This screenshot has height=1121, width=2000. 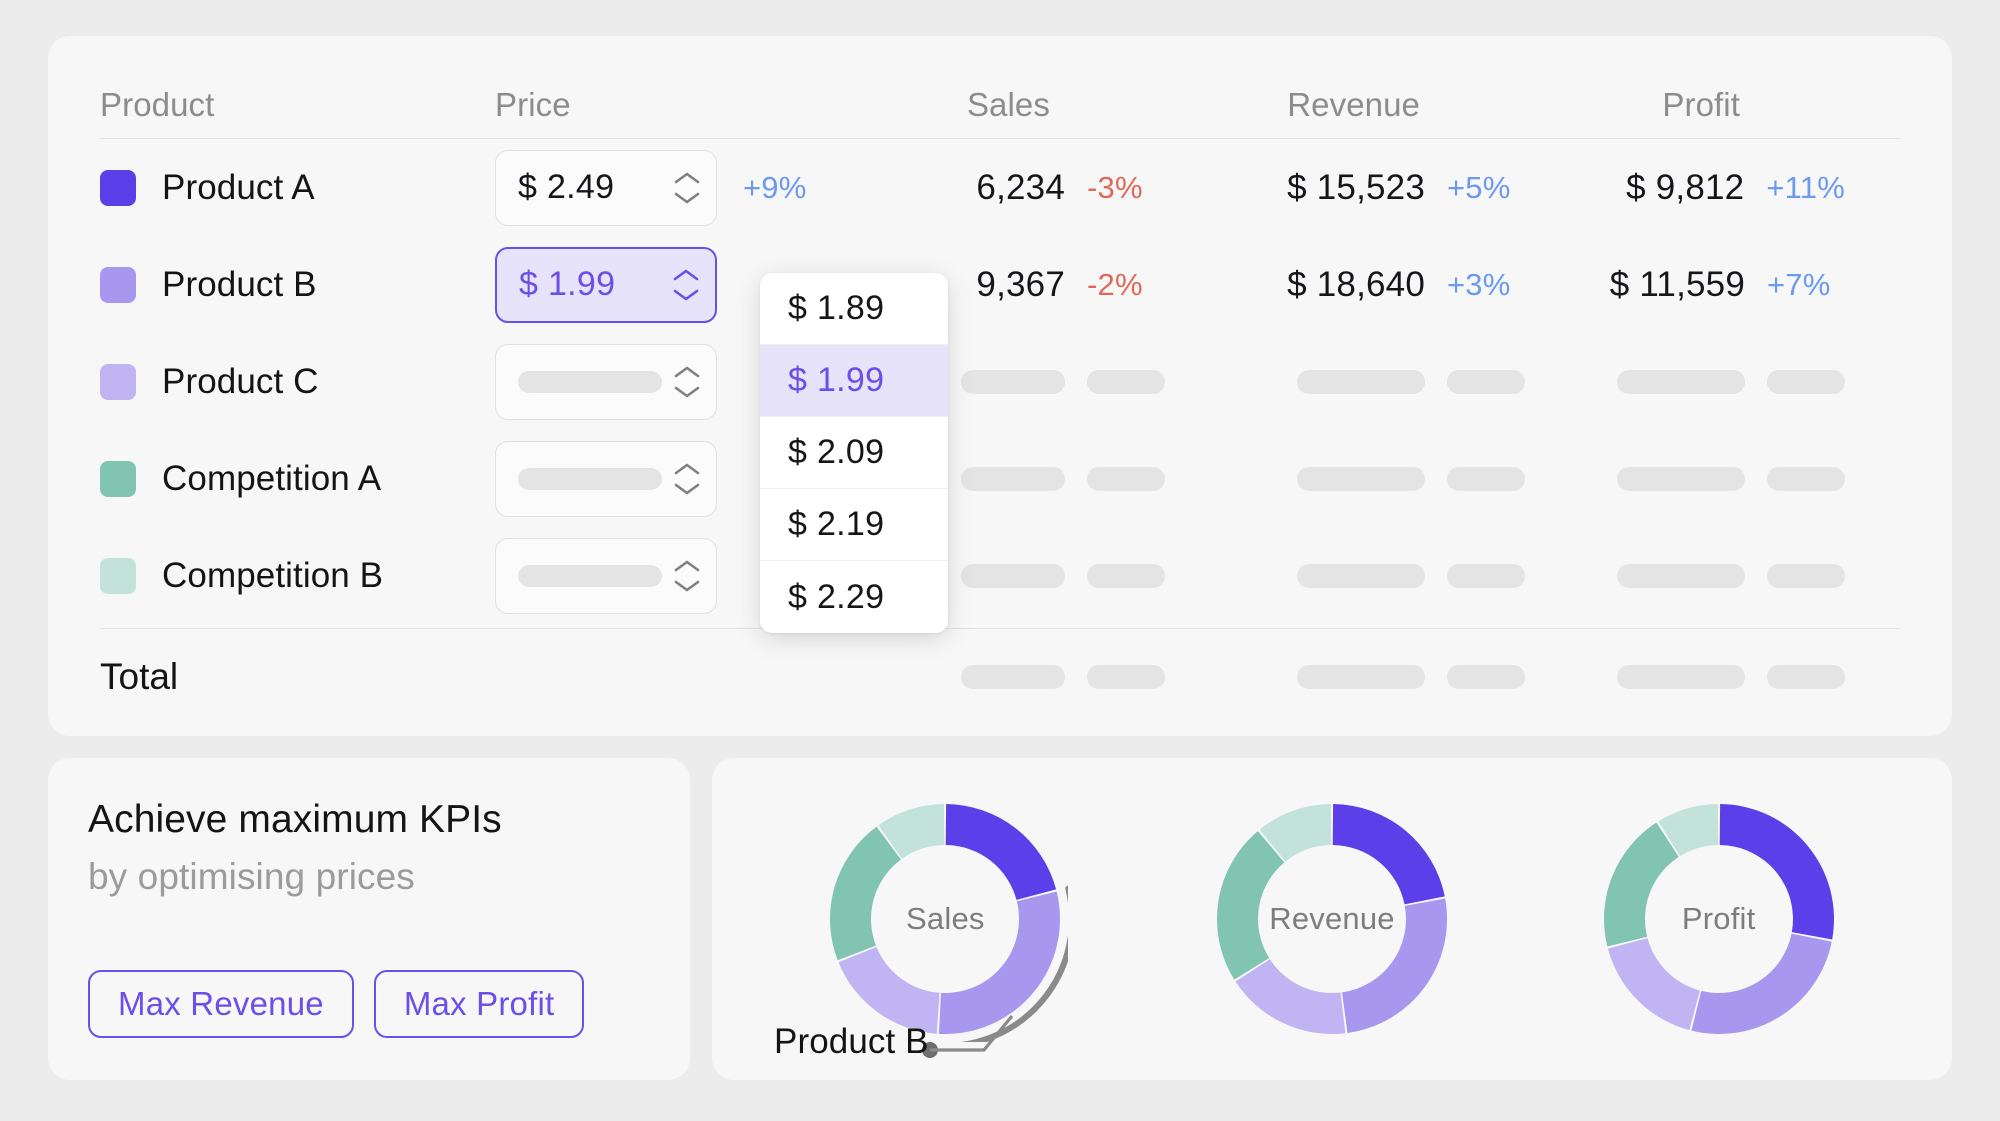 I want to click on column-header-price: Price, so click(x=533, y=104).